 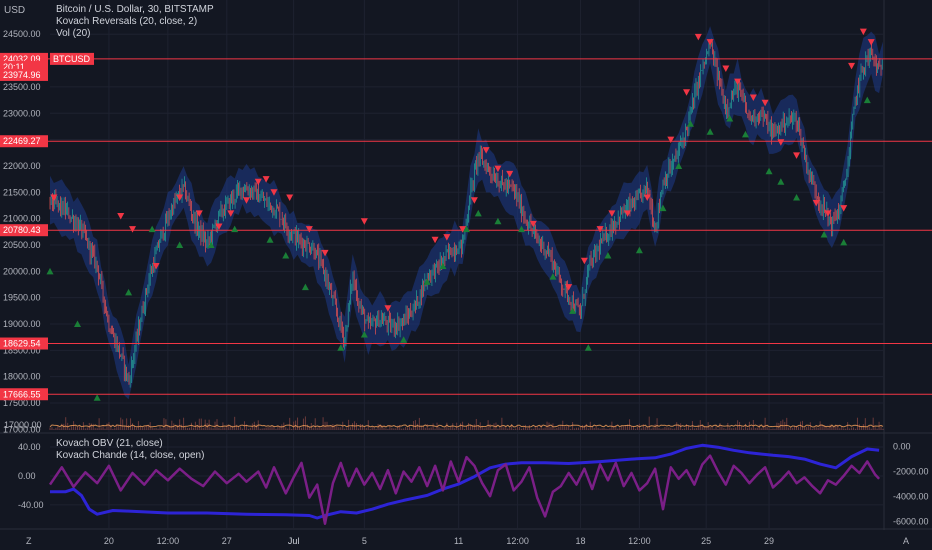 I want to click on price-tick-label: 19000.00, so click(x=22, y=324).